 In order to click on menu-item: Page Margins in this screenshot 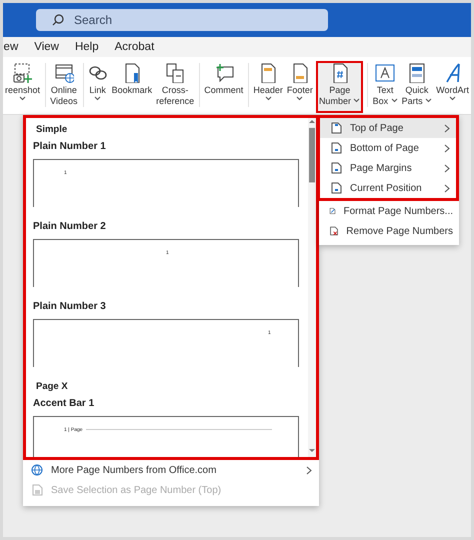, I will do `click(388, 168)`.